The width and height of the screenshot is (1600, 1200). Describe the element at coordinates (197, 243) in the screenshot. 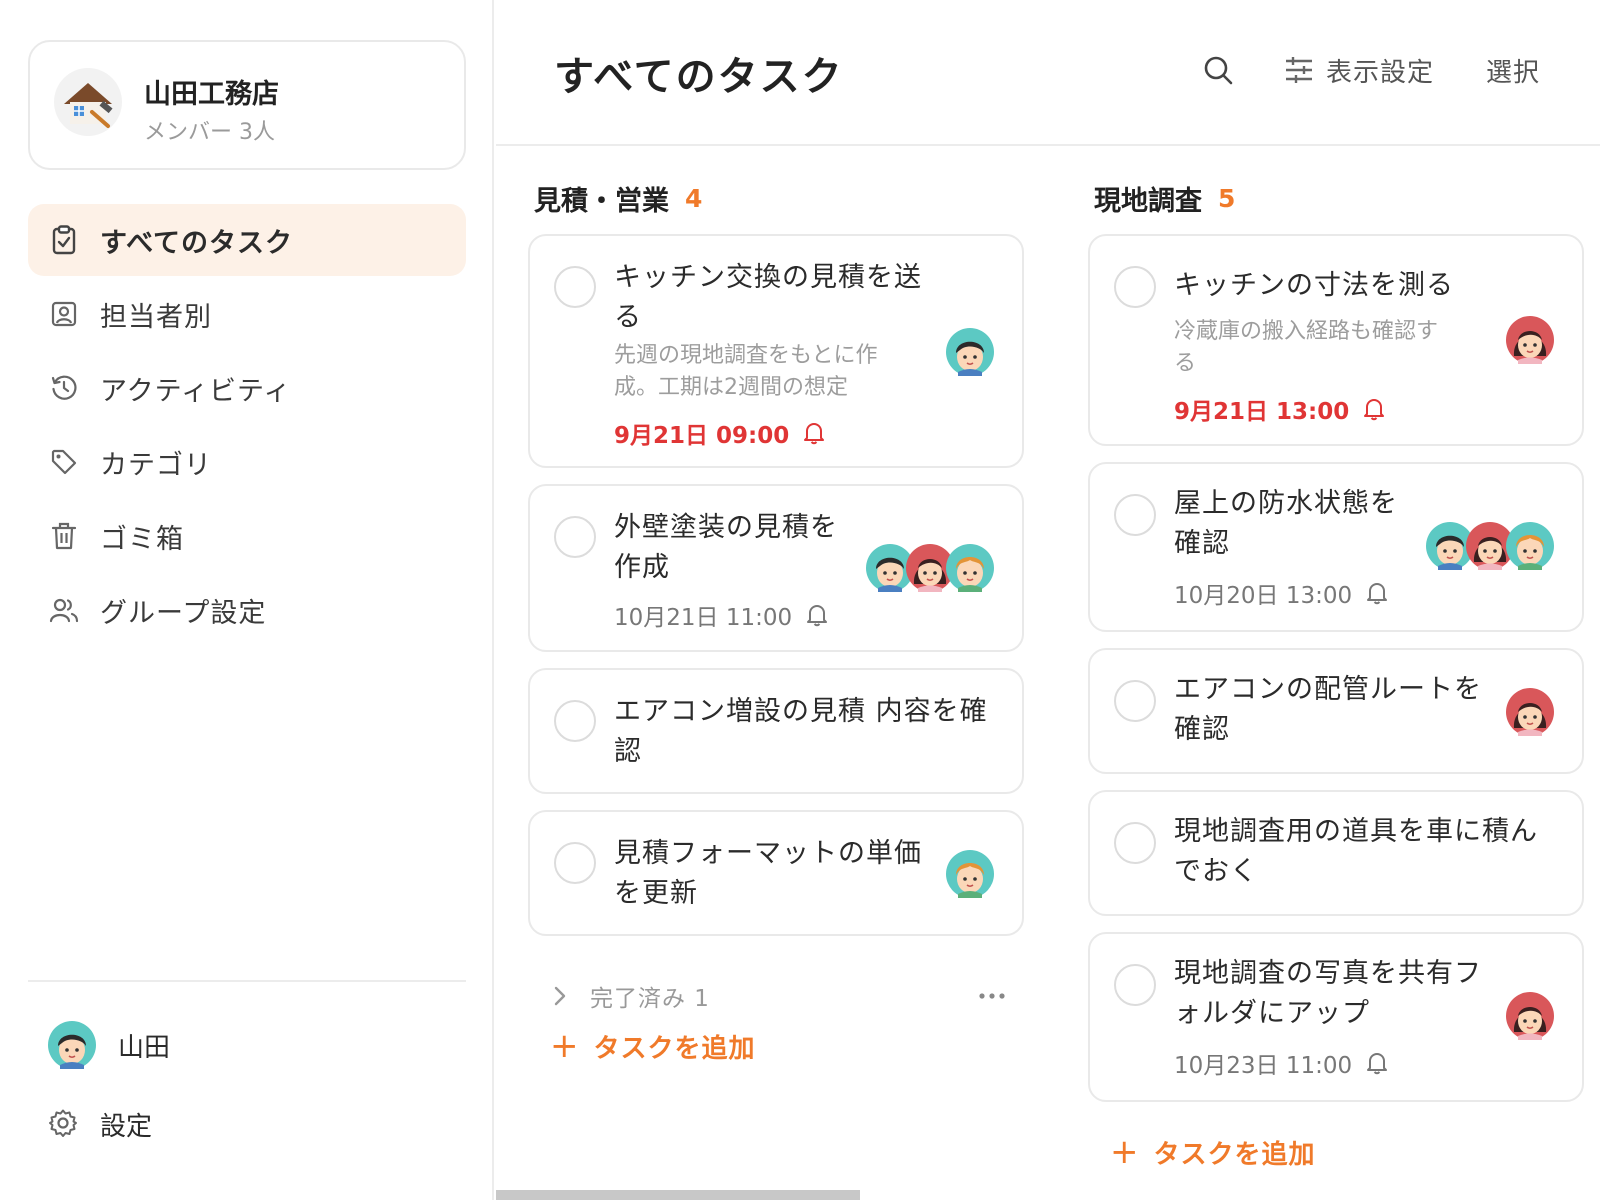

I see `sidebar-item-label: すべてのタスク` at that location.